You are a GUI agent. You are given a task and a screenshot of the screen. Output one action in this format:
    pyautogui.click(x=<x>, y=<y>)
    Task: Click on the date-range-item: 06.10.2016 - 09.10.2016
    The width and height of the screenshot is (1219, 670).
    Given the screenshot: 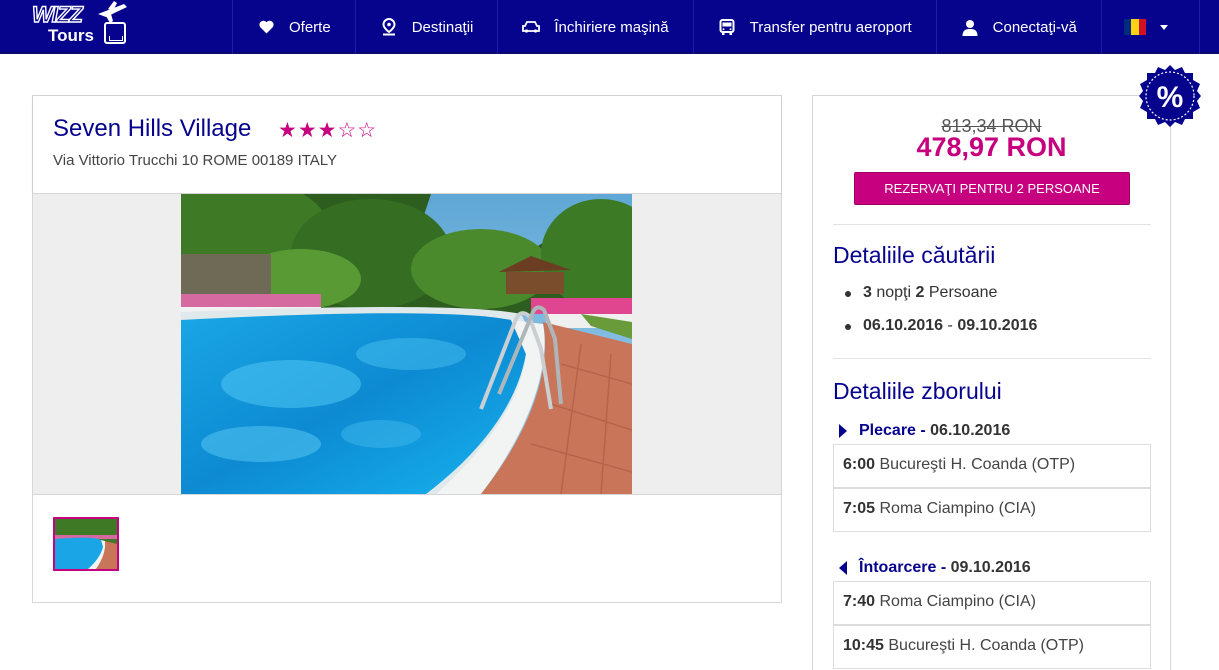 What is the action you would take?
    pyautogui.click(x=941, y=326)
    